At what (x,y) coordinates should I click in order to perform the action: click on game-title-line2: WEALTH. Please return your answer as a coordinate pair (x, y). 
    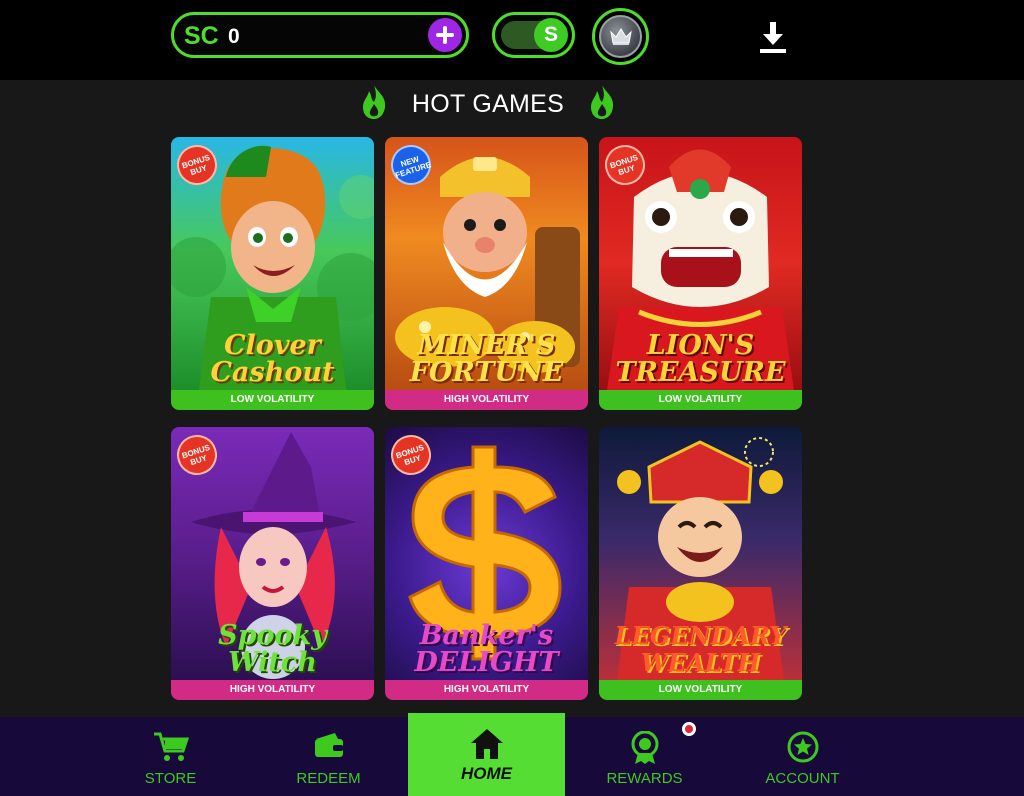
    Looking at the image, I should click on (700, 662).